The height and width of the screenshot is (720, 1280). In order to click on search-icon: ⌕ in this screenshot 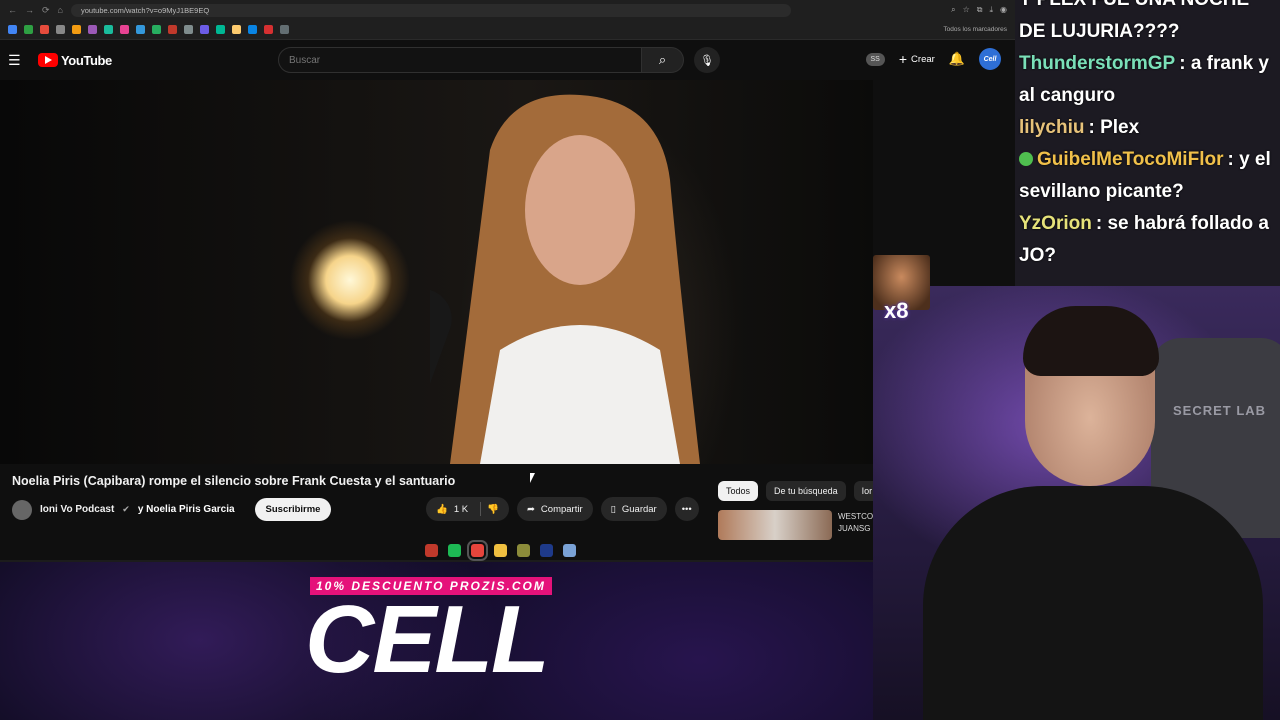, I will do `click(662, 59)`.